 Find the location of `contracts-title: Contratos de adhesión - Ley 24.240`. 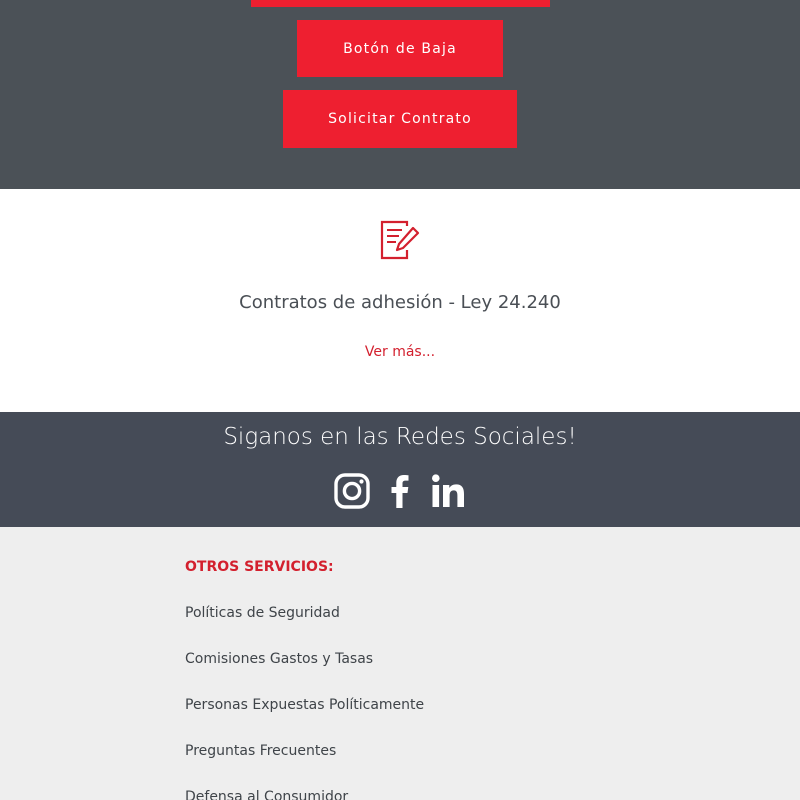

contracts-title: Contratos de adhesión - Ley 24.240 is located at coordinates (400, 302).